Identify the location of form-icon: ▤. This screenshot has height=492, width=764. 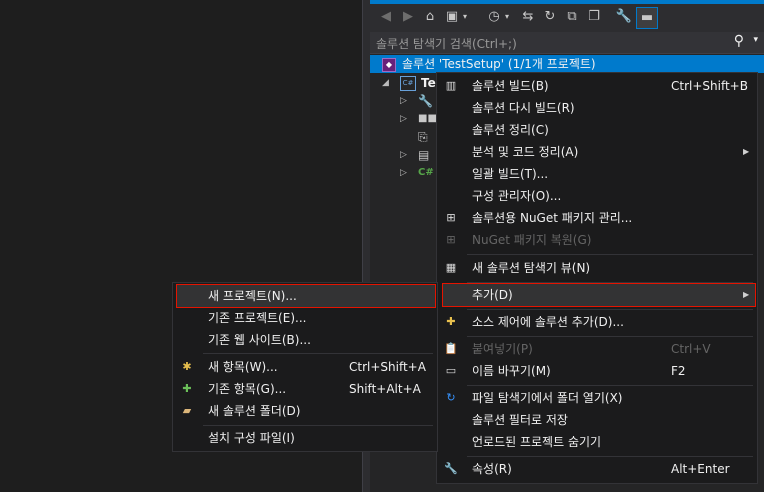
(424, 155).